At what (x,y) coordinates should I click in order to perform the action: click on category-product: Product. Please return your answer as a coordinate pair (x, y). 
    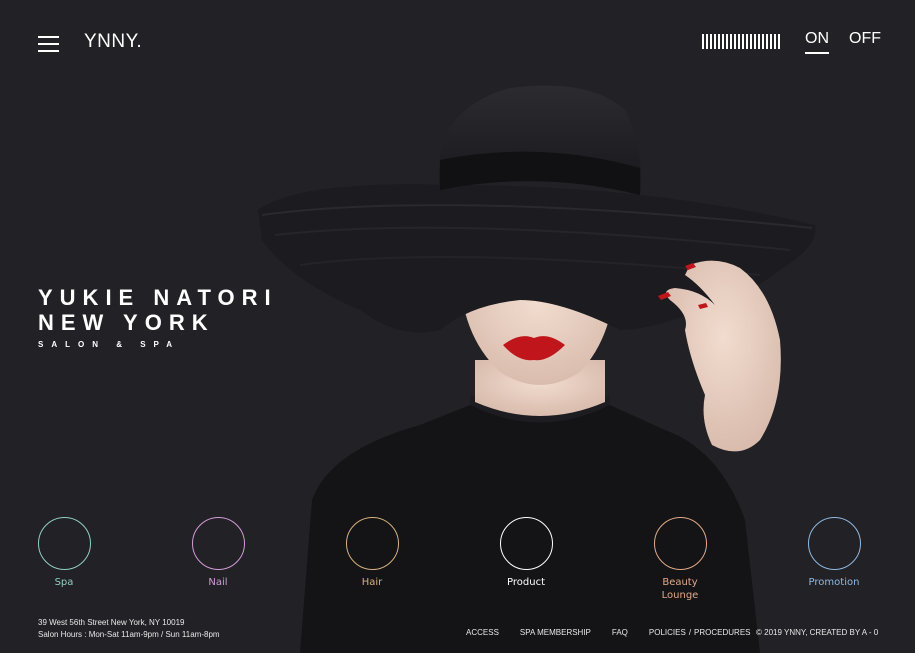
    Looking at the image, I should click on (526, 553).